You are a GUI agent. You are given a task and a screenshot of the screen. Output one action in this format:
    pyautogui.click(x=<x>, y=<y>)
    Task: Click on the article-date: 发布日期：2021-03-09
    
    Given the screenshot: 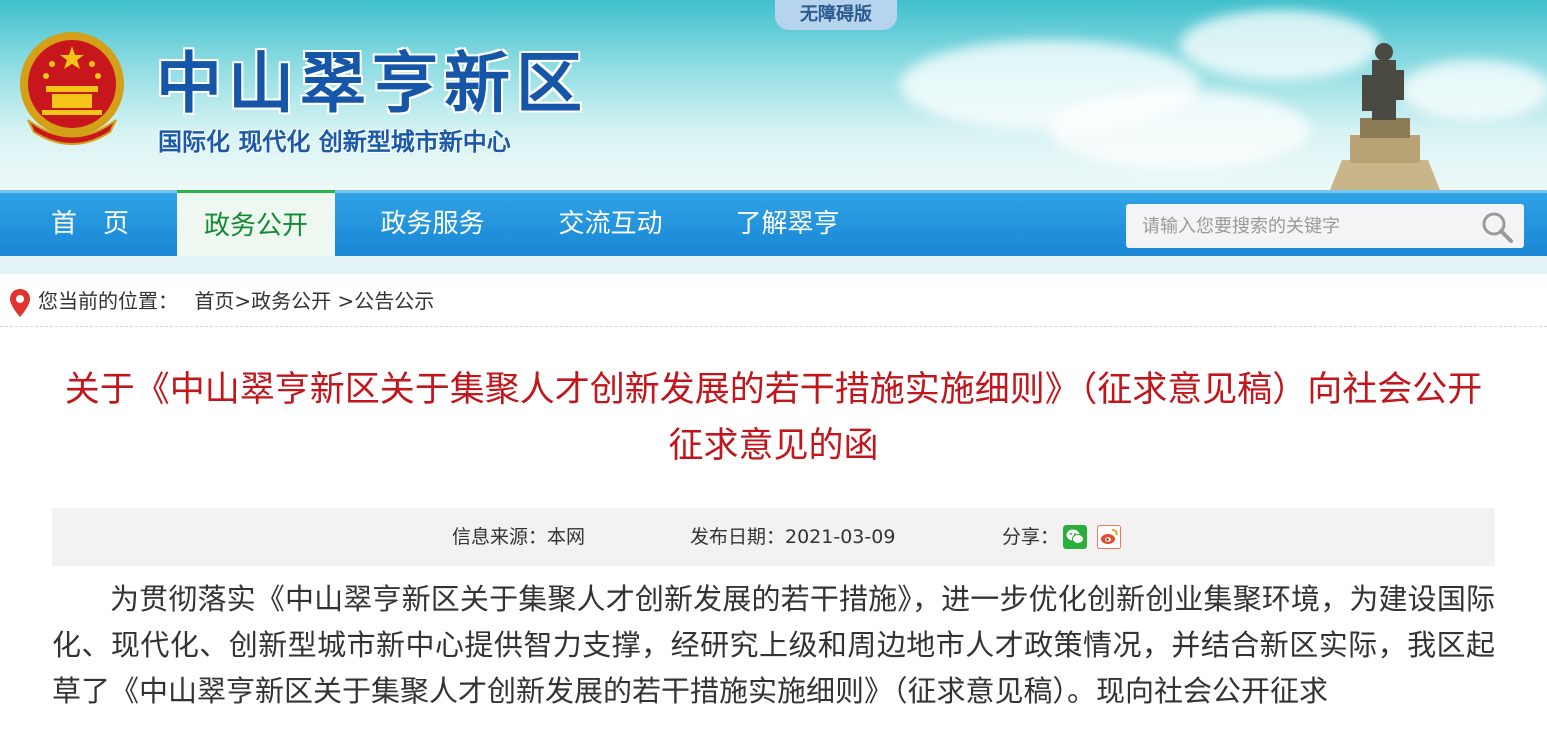 What is the action you would take?
    pyautogui.click(x=793, y=537)
    